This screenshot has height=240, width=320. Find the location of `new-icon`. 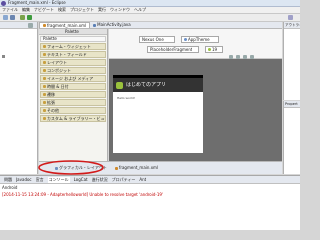

new-icon is located at coordinates (5, 17).